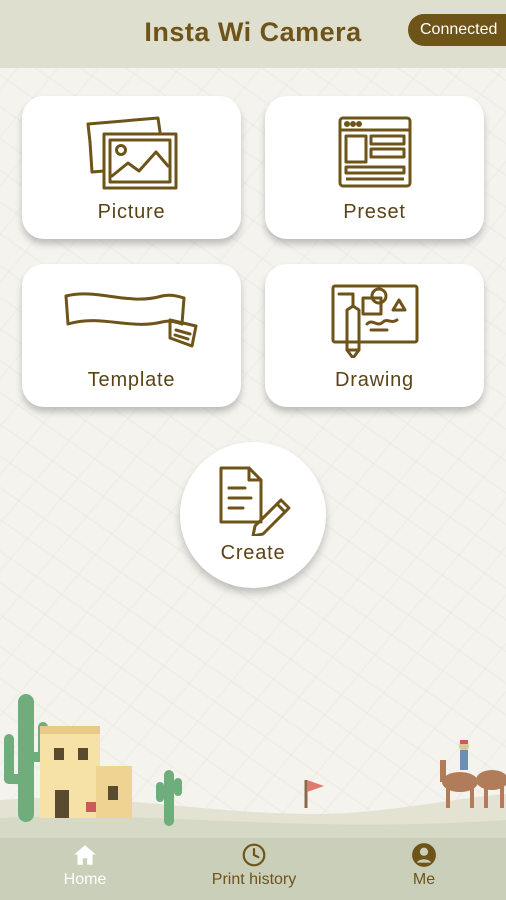  Describe the element at coordinates (131, 212) in the screenshot. I see `picture-card-label: Picture` at that location.